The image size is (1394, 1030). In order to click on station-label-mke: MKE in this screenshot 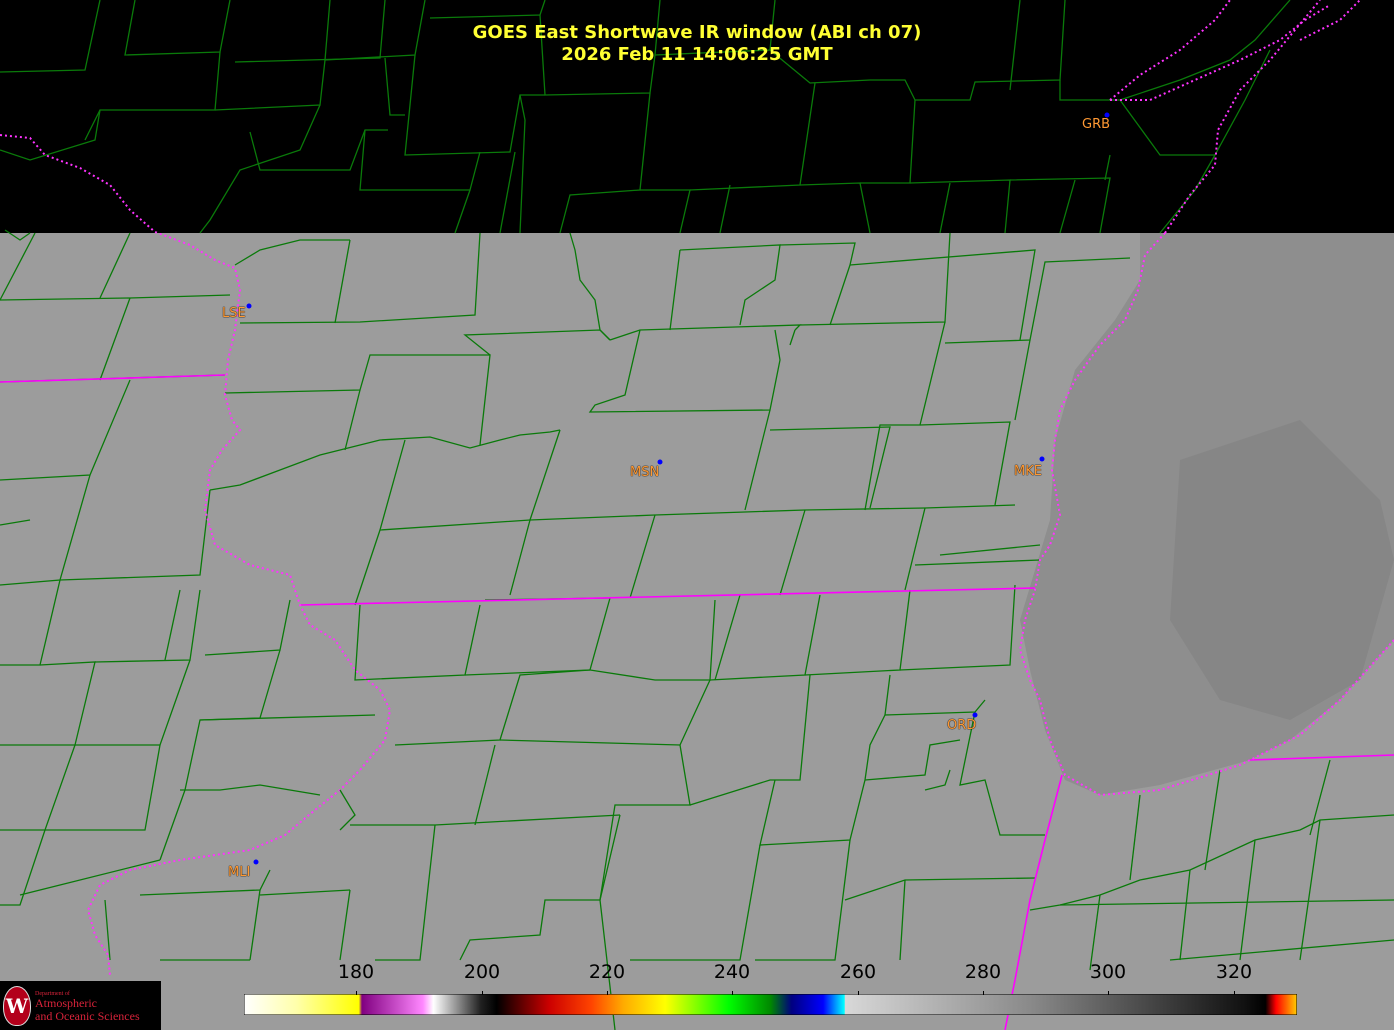, I will do `click(1028, 471)`.